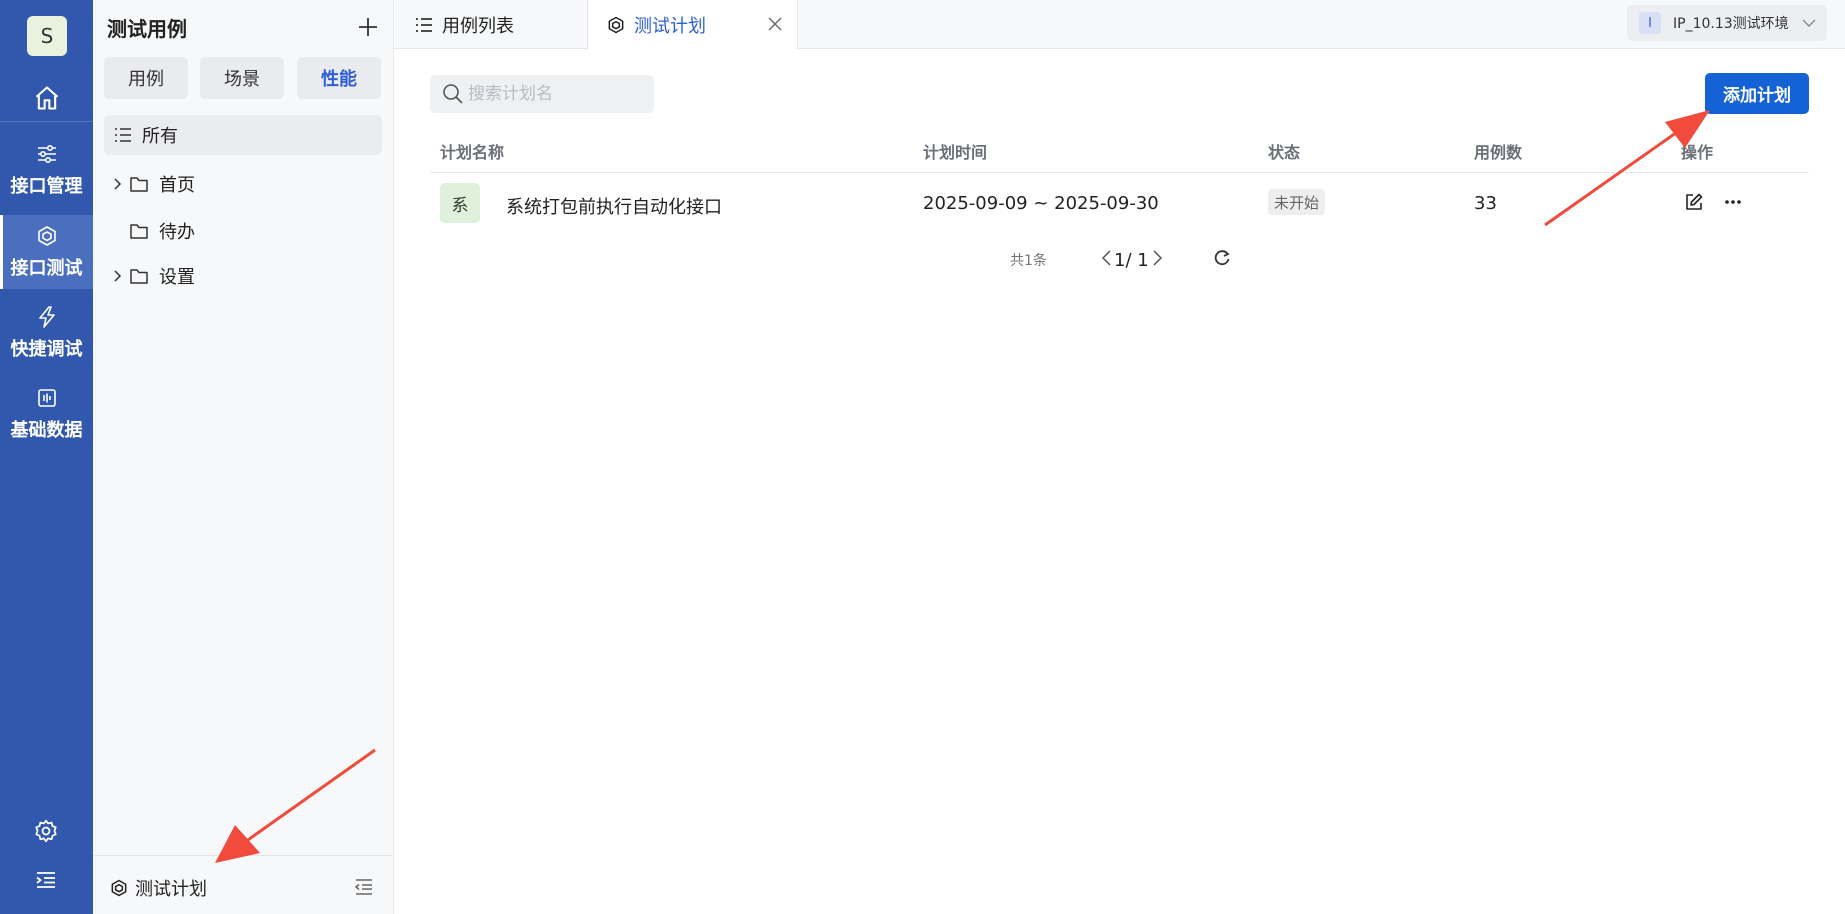 Image resolution: width=1845 pixels, height=914 pixels. What do you see at coordinates (243, 884) in the screenshot?
I see `test-plan-footer: 测试计划` at bounding box center [243, 884].